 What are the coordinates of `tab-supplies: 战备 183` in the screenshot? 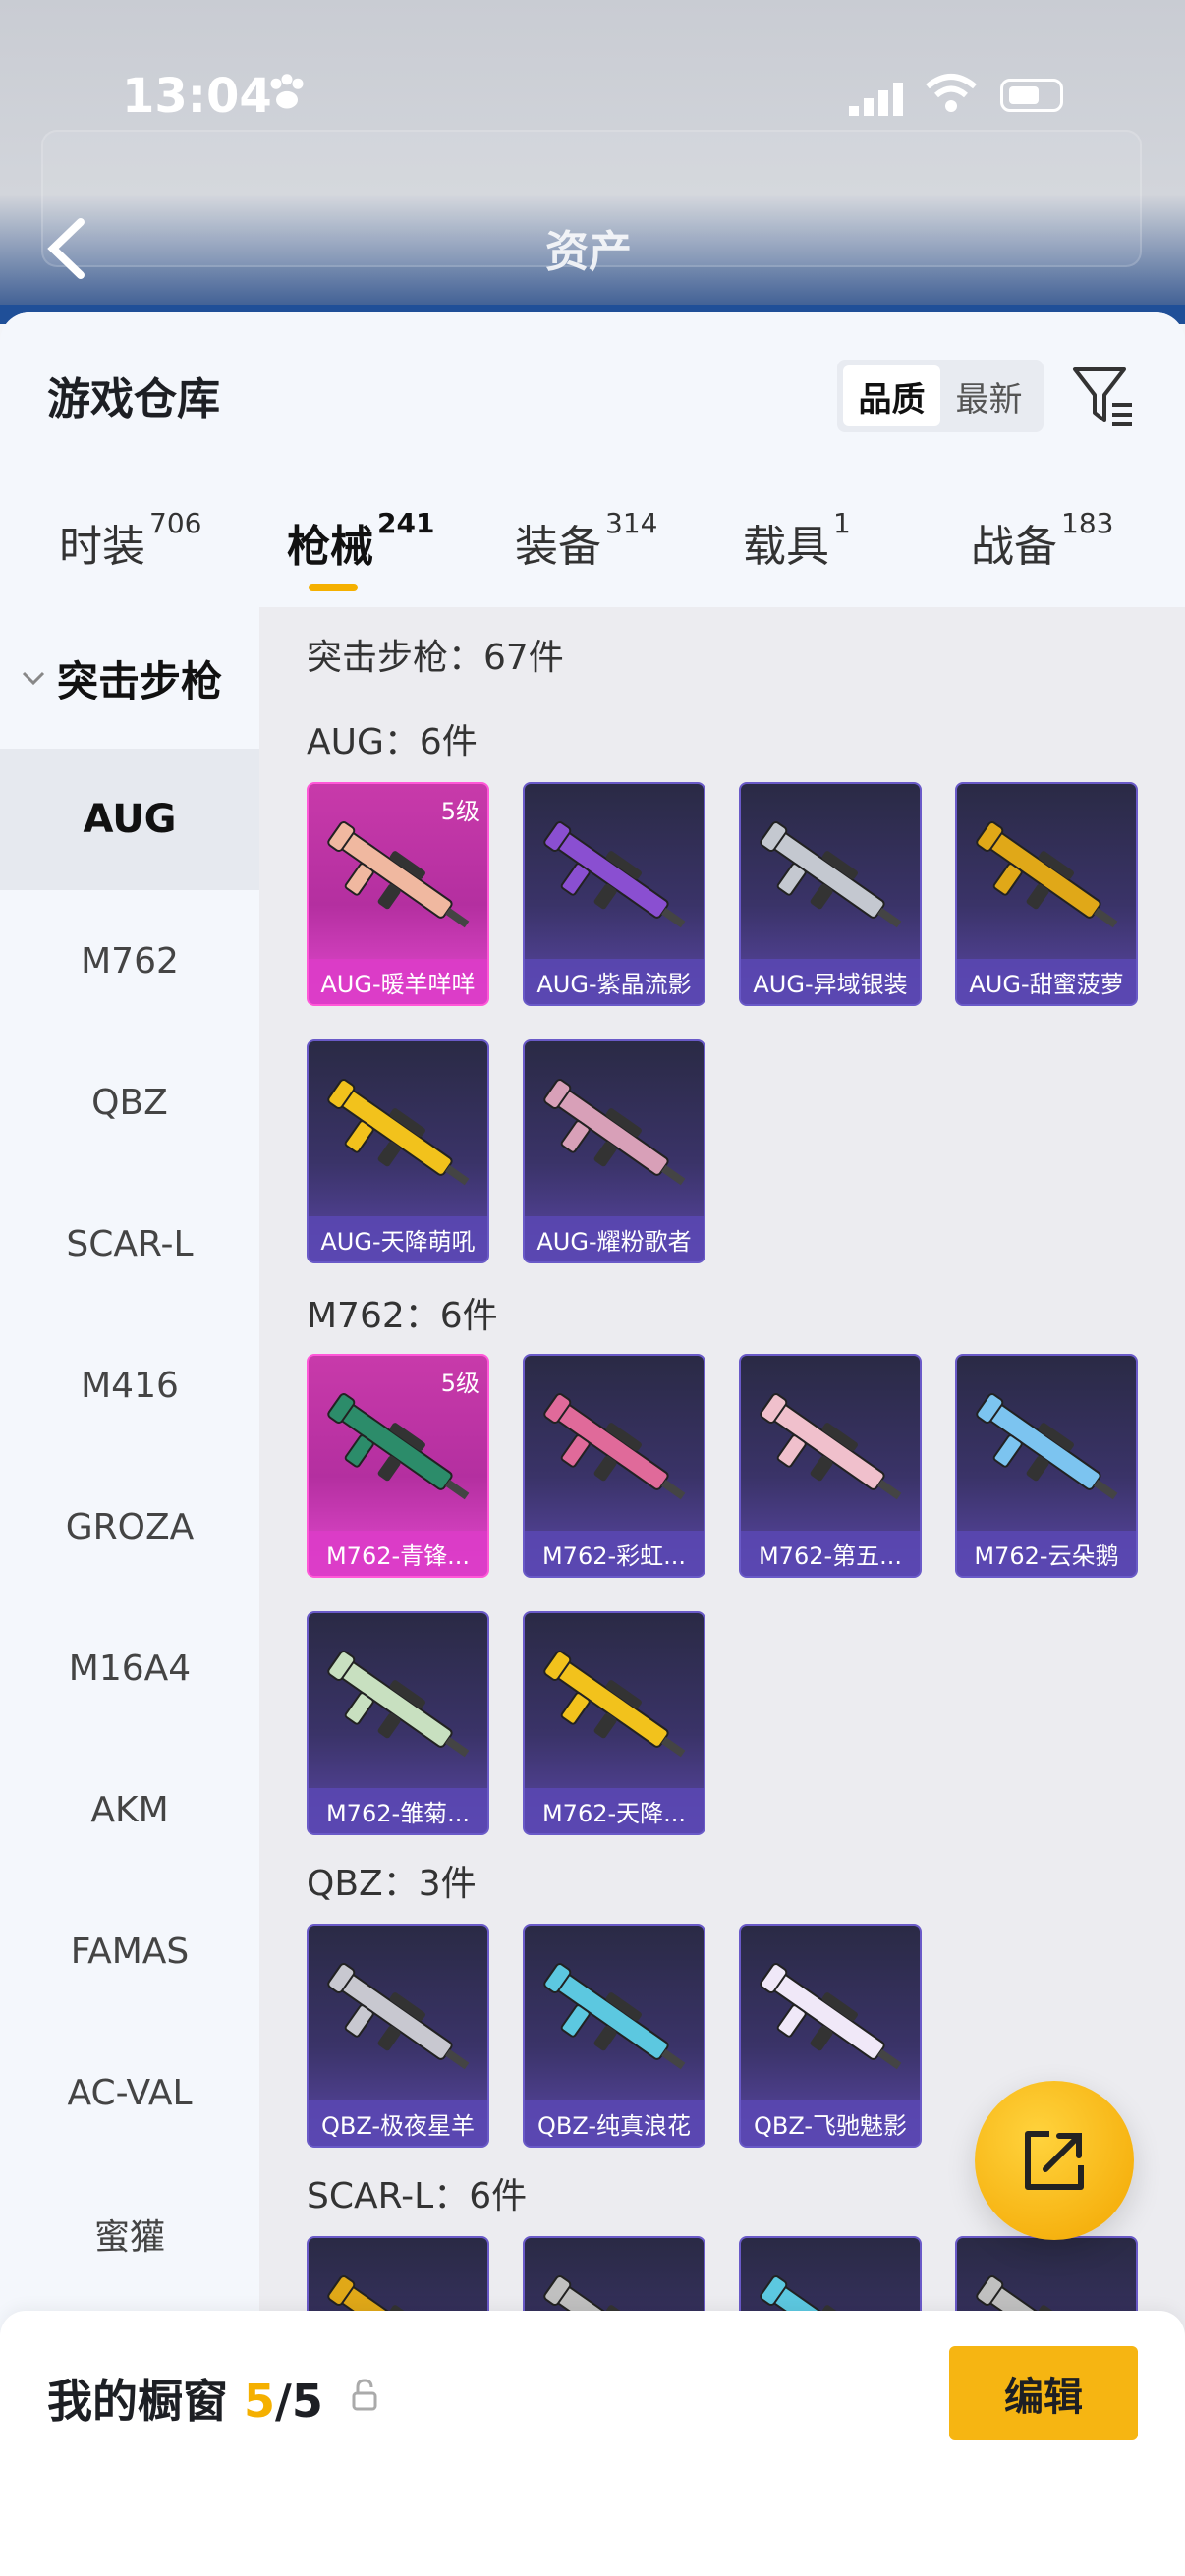 It's located at (1042, 540).